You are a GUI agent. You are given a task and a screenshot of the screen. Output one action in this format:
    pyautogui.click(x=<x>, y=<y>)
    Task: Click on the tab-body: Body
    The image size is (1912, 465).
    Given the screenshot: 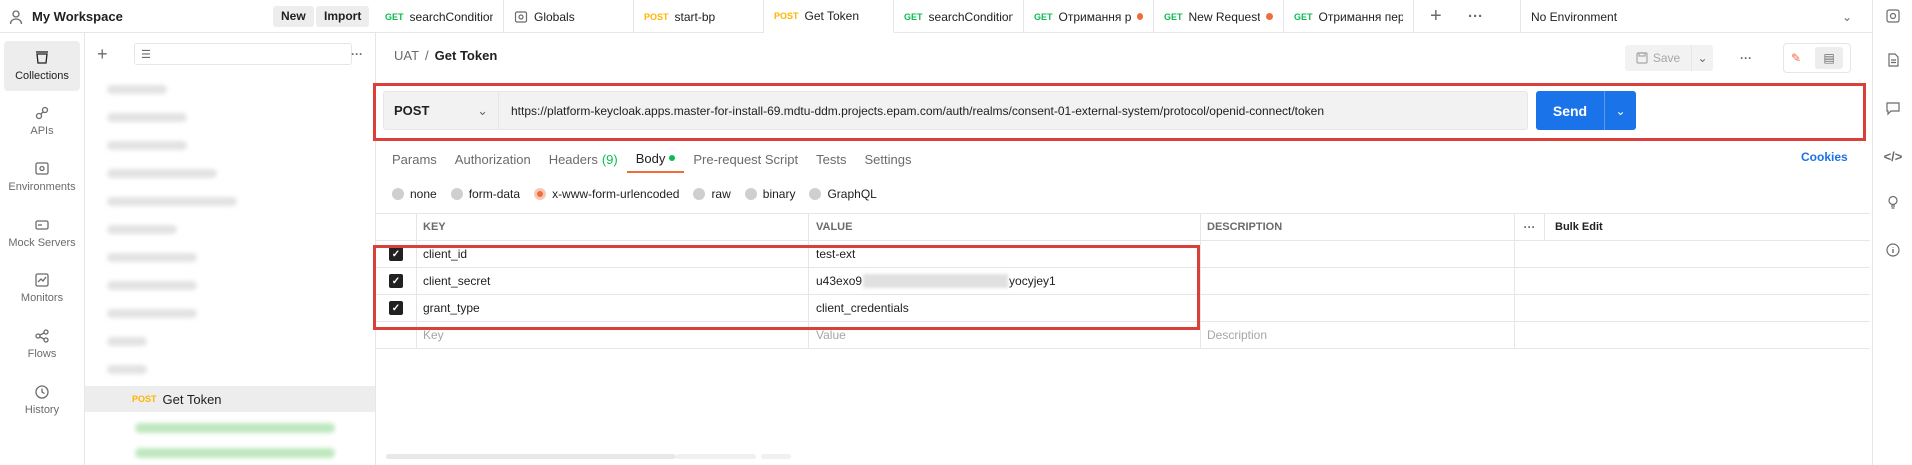 What is the action you would take?
    pyautogui.click(x=655, y=159)
    